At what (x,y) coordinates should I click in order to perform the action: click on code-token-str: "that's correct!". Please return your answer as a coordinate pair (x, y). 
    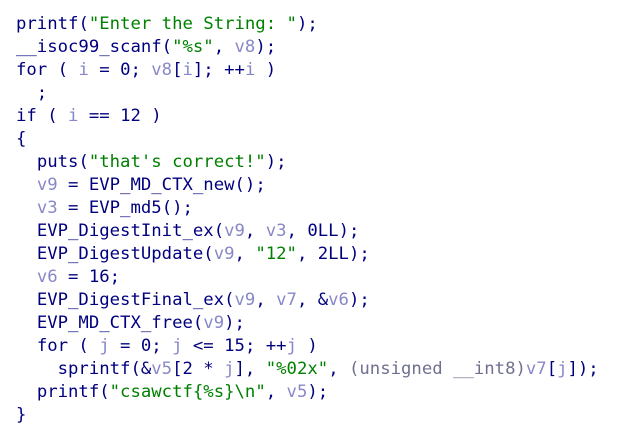
    Looking at the image, I should click on (177, 162).